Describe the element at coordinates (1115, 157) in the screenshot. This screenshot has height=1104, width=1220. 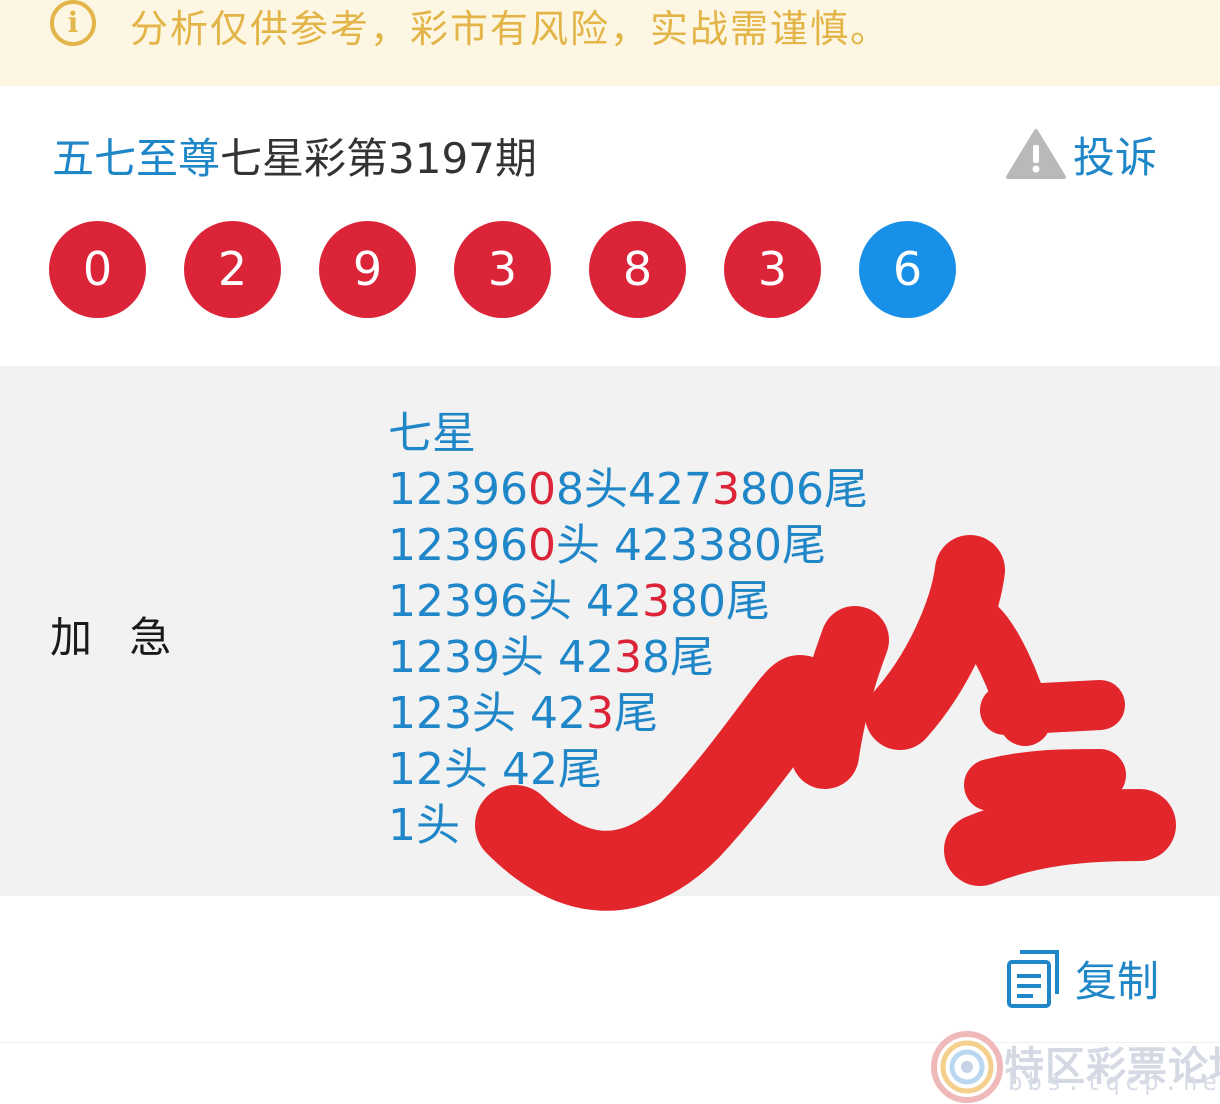
I see `complain-label: 投诉` at that location.